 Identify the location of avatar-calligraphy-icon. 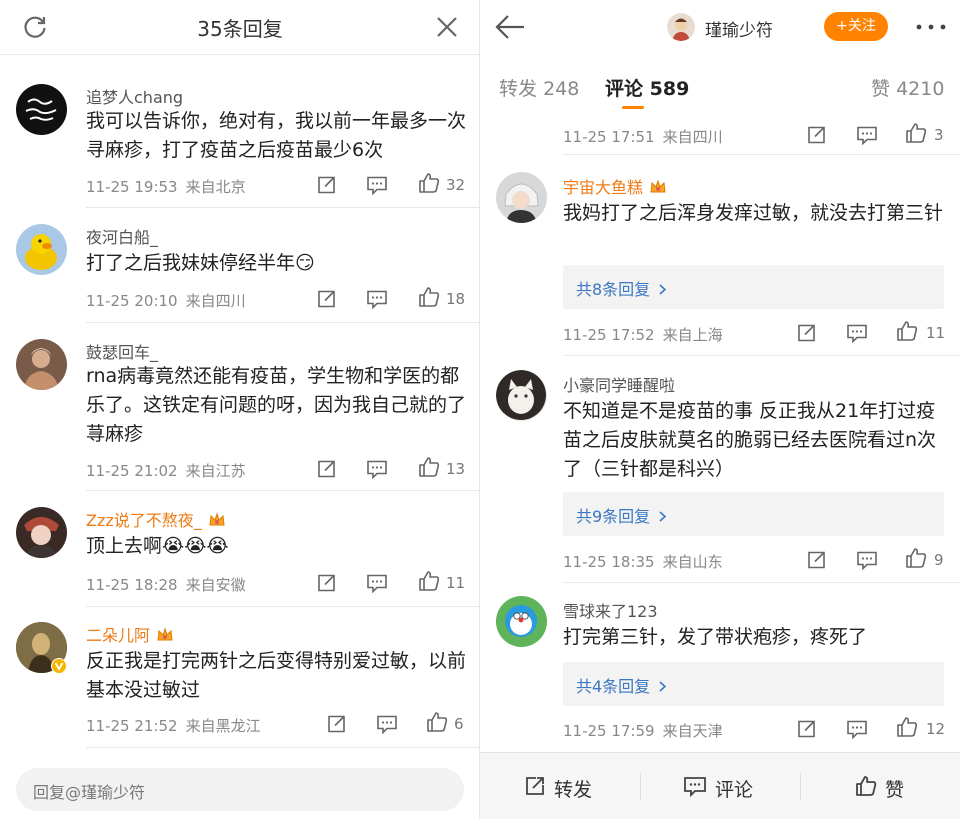
(41, 109).